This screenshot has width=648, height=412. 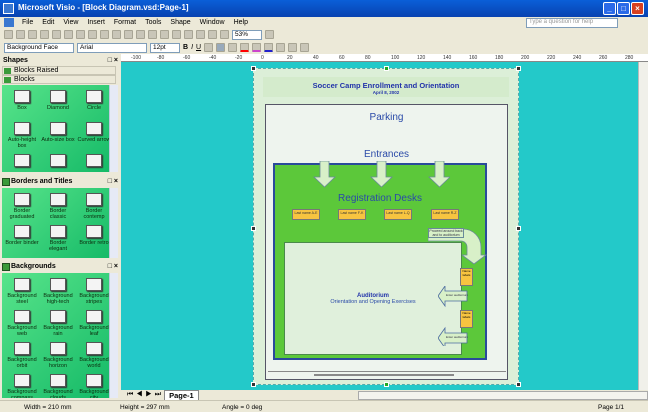 I want to click on stencil-shape: Circle, so click(x=94, y=104).